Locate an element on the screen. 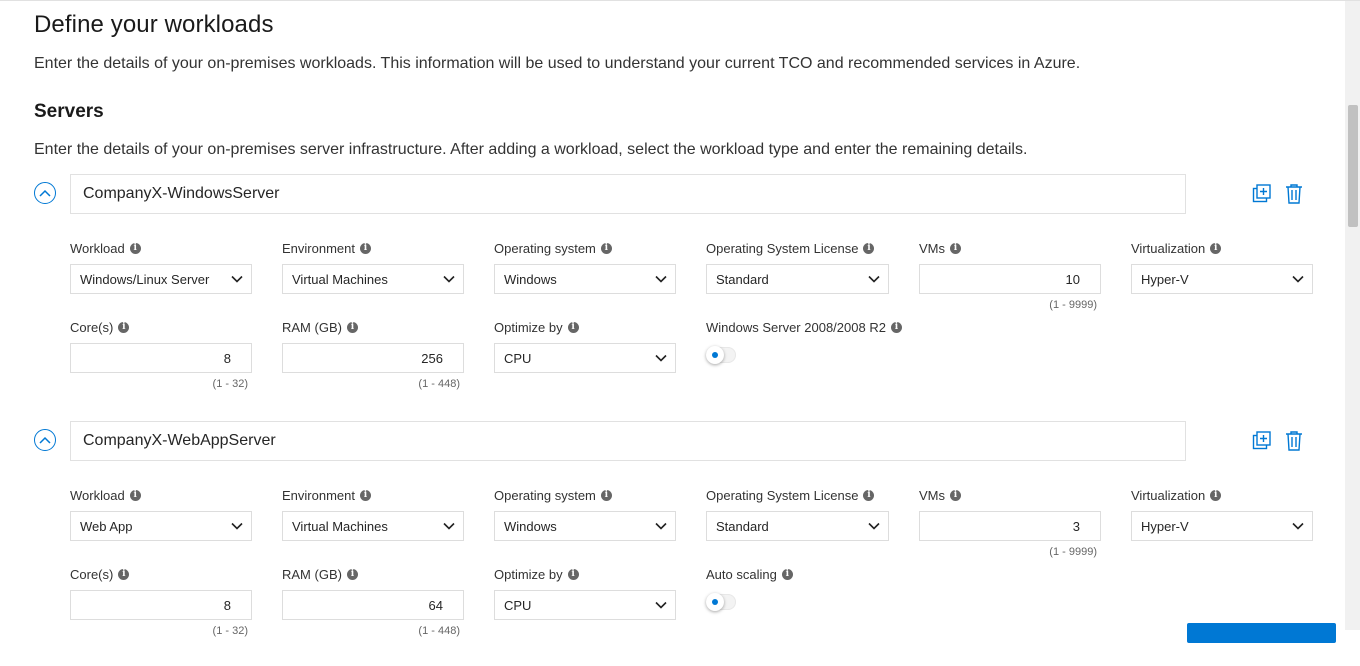 The height and width of the screenshot is (666, 1360). scrollbar-thumb is located at coordinates (1353, 166).